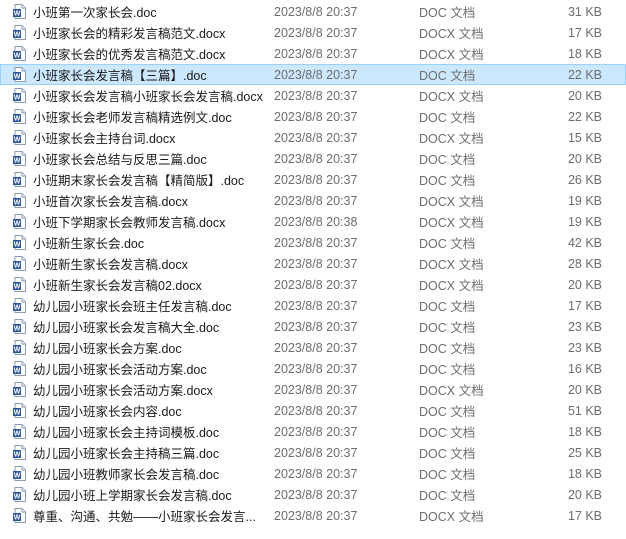  What do you see at coordinates (123, 391) in the screenshot?
I see `file-name: 幼儿园小班家长会活动方案.docx` at bounding box center [123, 391].